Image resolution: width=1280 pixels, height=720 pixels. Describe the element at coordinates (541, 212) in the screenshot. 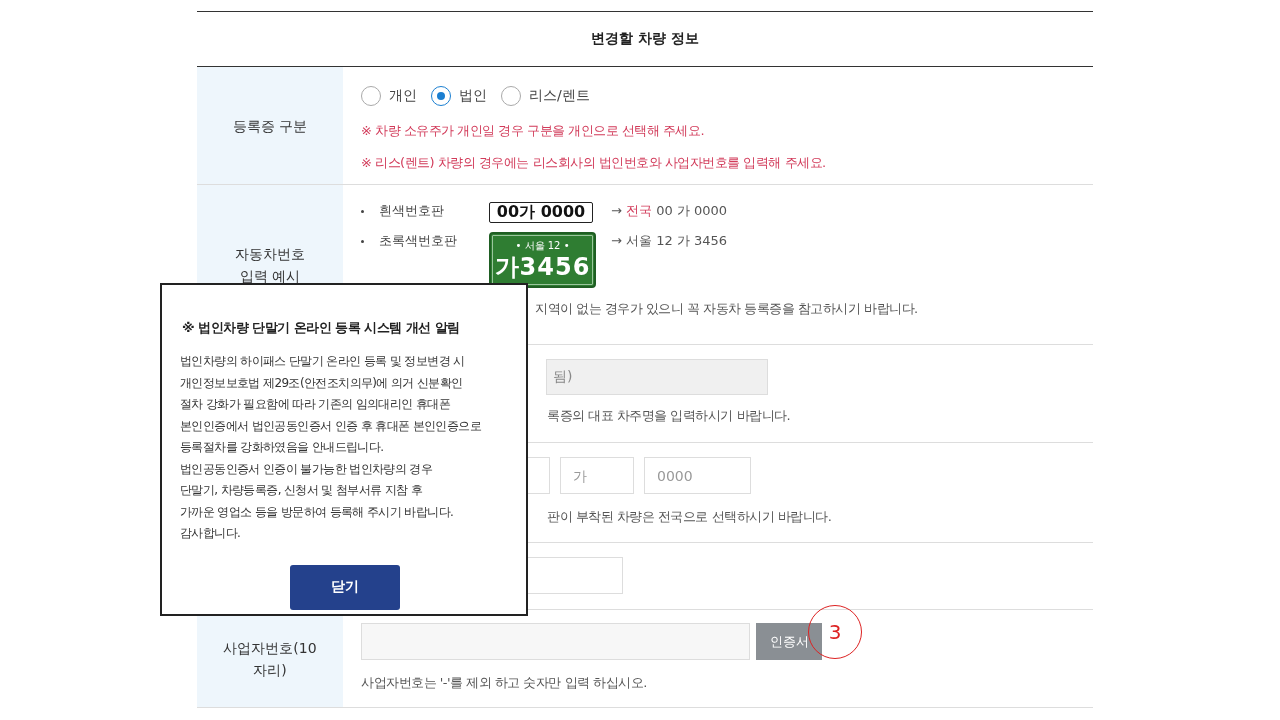

I see `plate-example: 00가 0000` at that location.